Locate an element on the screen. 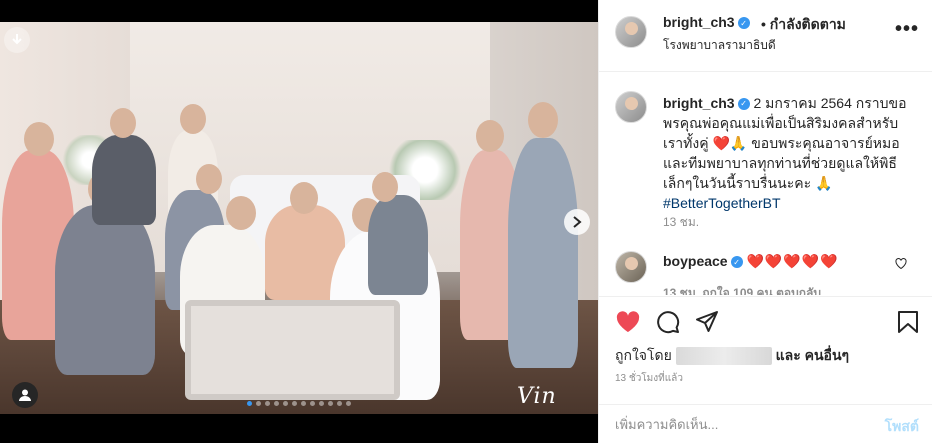 The image size is (932, 443). add-comment-bar: โพสต์ is located at coordinates (765, 423).